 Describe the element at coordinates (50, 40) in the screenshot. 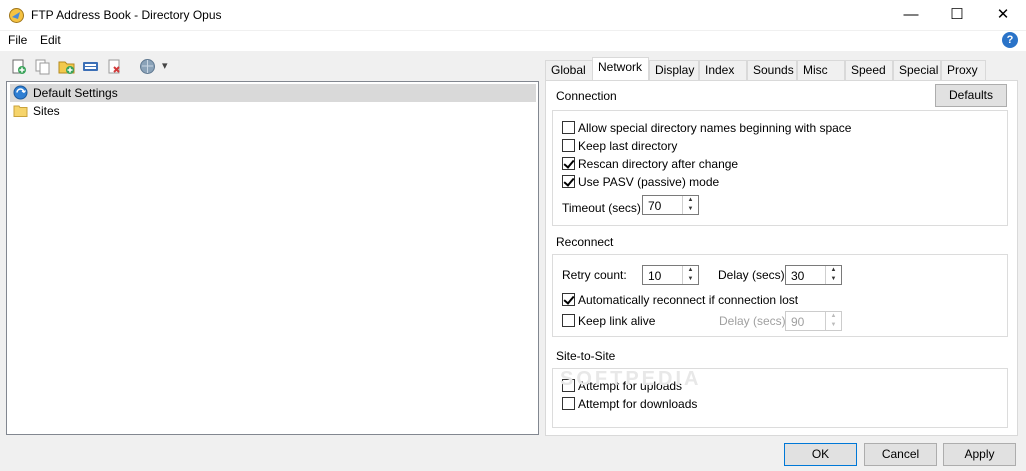

I see `menu-edit: Edit` at that location.